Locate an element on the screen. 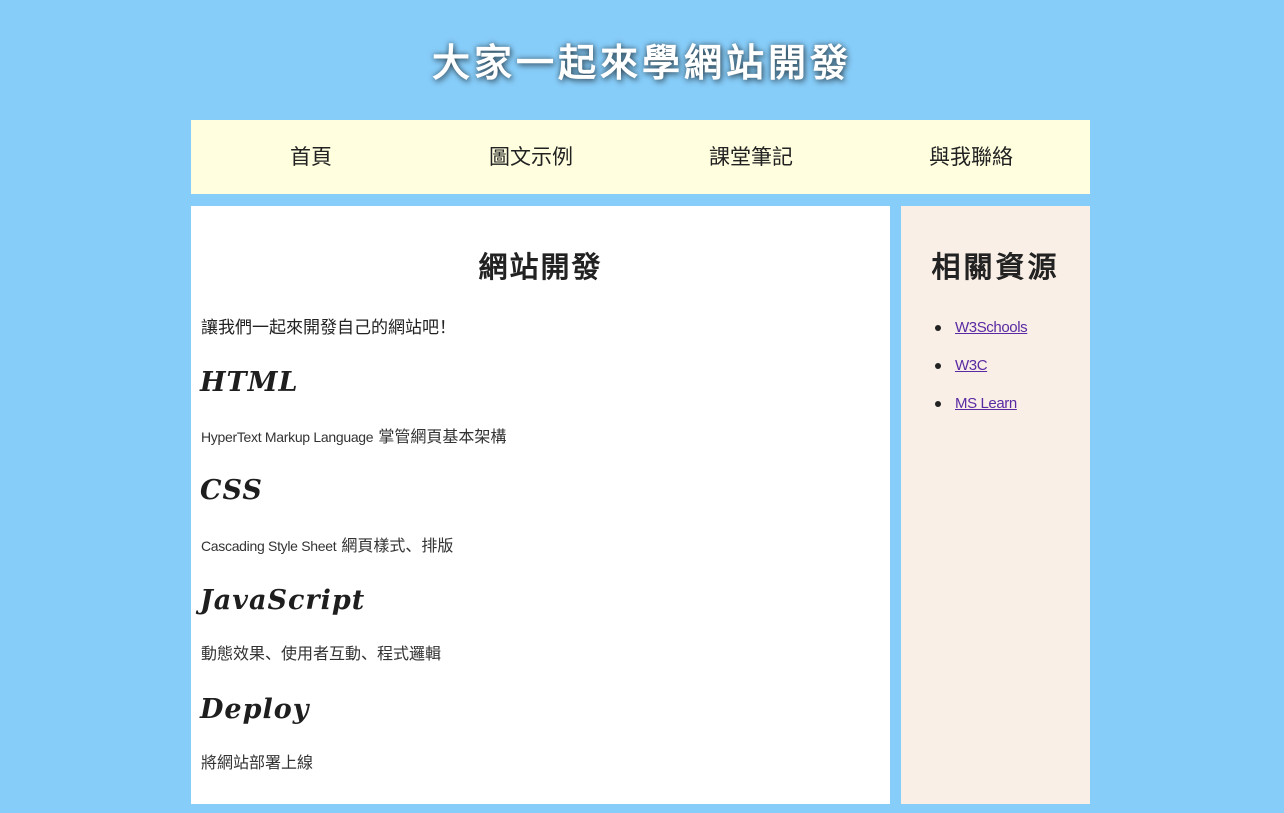 This screenshot has height=813, width=1284. nav-item-notes: 課堂筆記 is located at coordinates (751, 157).